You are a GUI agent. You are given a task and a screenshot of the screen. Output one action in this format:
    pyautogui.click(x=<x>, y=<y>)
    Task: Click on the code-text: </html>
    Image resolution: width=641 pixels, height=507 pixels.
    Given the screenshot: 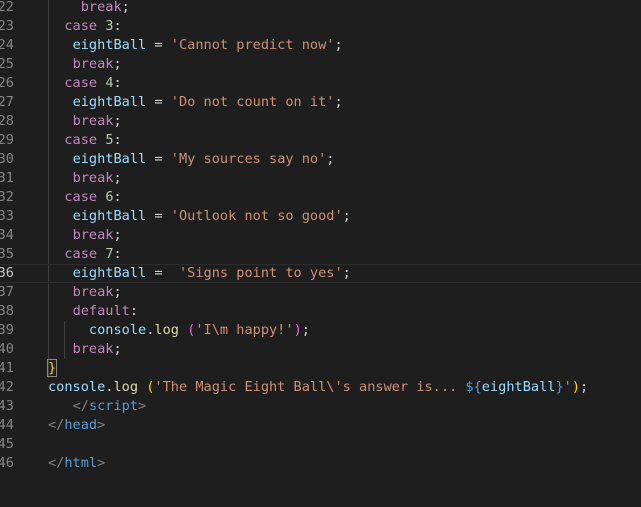 What is the action you would take?
    pyautogui.click(x=76, y=463)
    